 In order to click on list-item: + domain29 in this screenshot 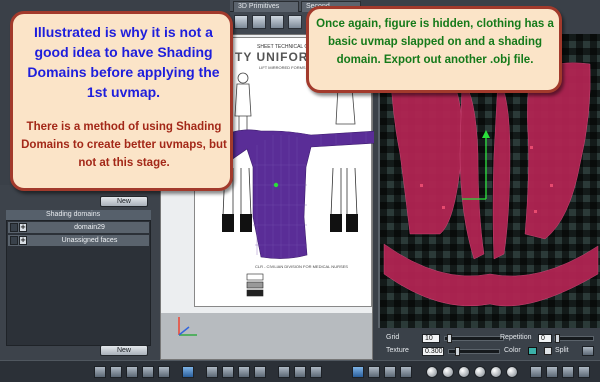, I will do `click(78, 228)`.